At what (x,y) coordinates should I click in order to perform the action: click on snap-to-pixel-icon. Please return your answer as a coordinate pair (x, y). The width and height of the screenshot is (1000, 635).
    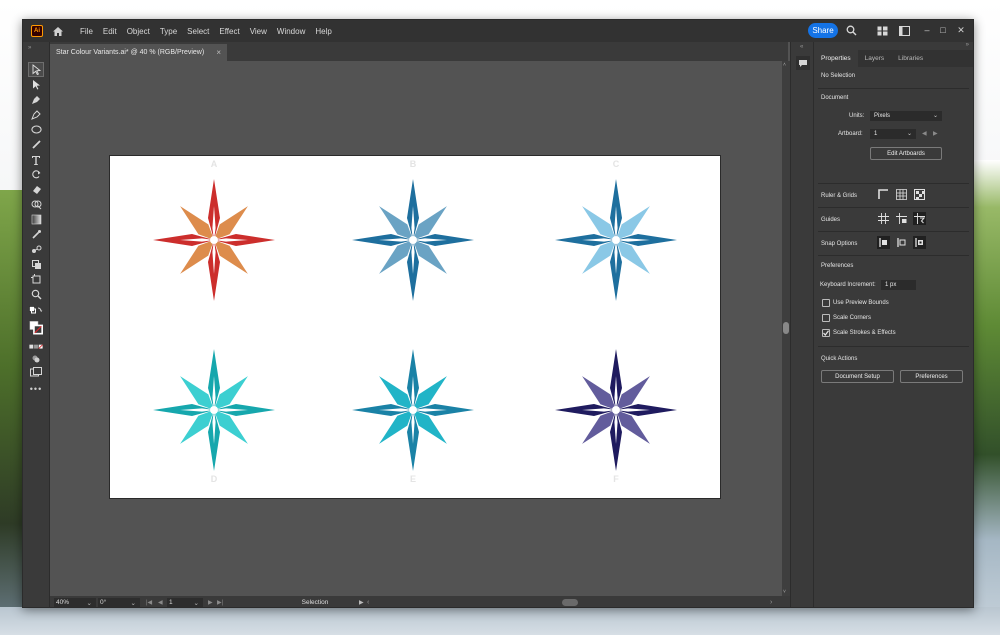
    Looking at the image, I should click on (919, 242).